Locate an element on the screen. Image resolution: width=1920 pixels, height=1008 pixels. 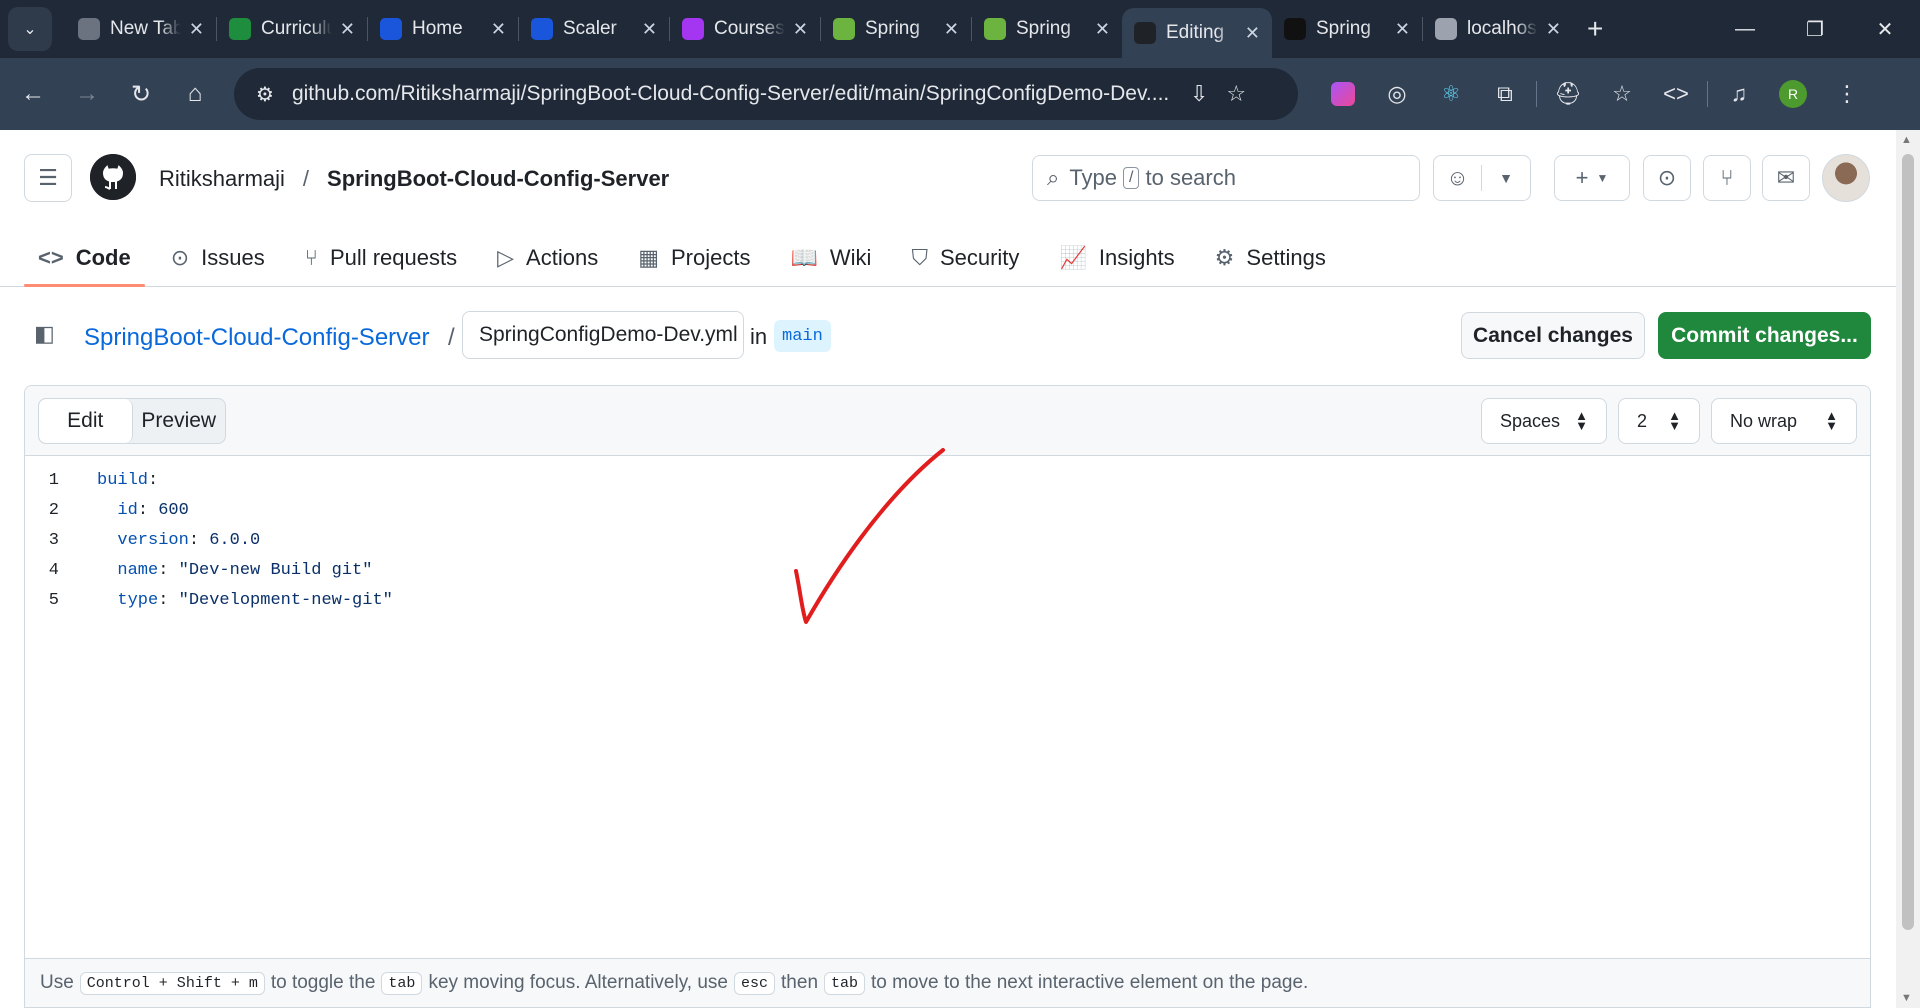
browser-tab: Home ✕ is located at coordinates (443, 29).